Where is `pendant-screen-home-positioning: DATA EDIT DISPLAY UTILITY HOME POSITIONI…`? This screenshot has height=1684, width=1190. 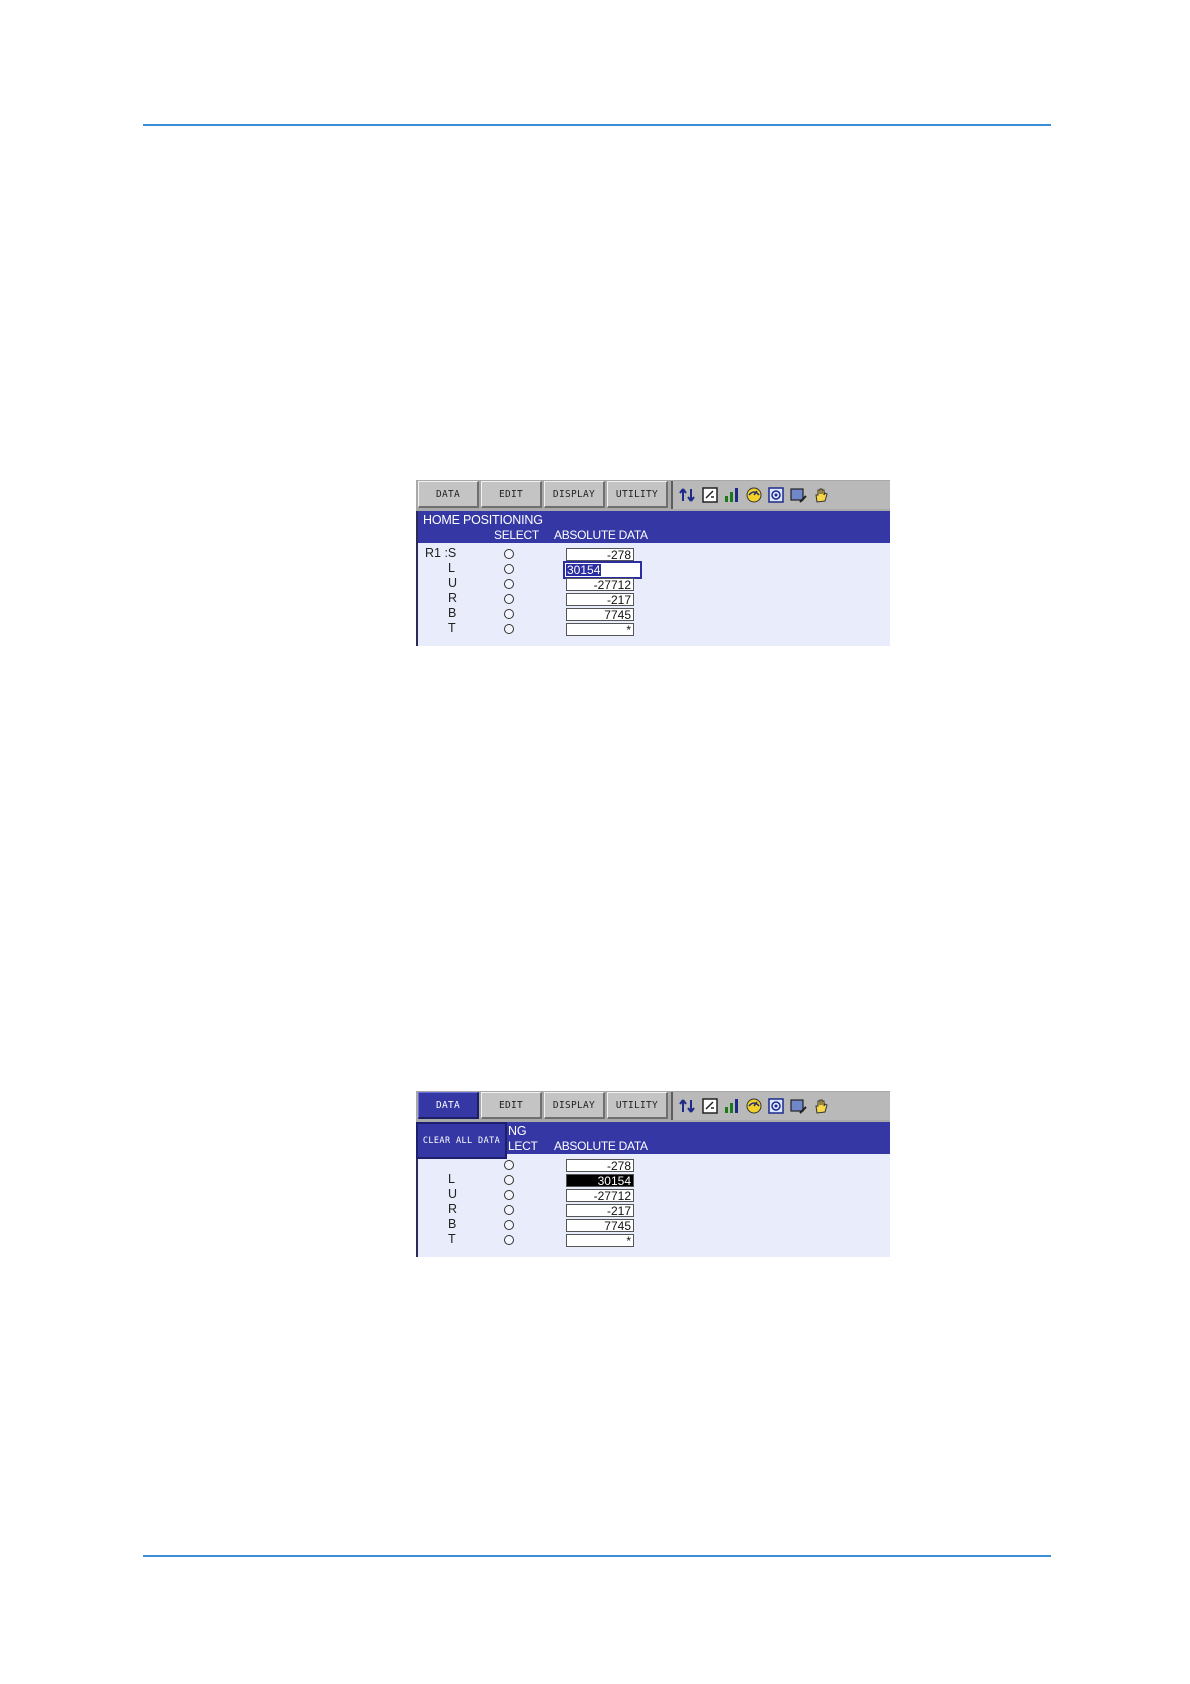 pendant-screen-home-positioning: DATA EDIT DISPLAY UTILITY HOME POSITIONI… is located at coordinates (653, 563).